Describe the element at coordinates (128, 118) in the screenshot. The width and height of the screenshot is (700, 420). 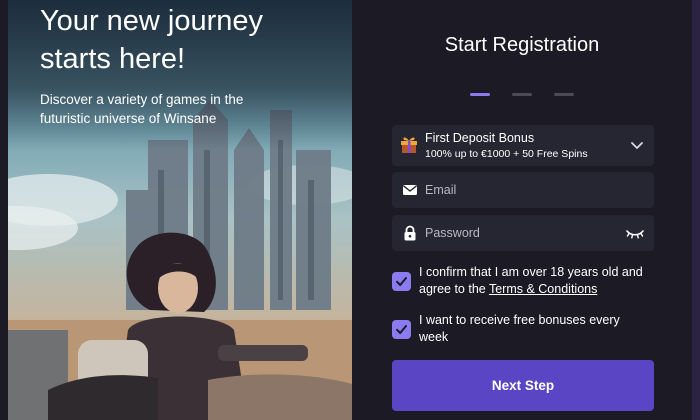
I see `hero-subtitle-line: futuristic universe of Winsane` at that location.